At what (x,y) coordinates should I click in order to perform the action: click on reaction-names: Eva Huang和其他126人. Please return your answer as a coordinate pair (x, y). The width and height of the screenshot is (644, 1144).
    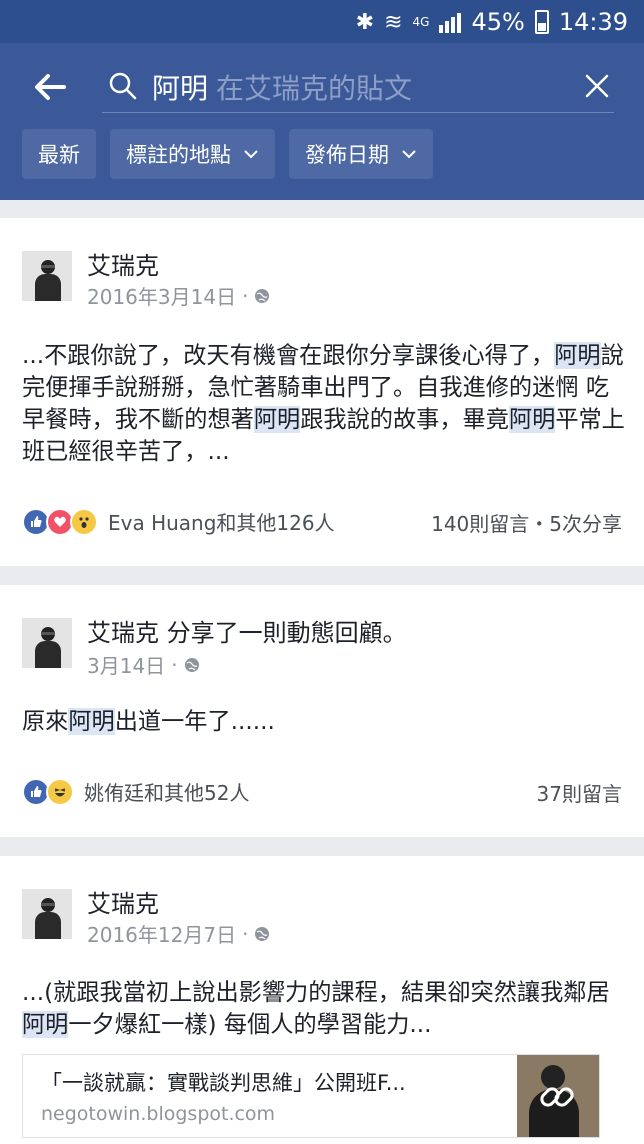
    Looking at the image, I should click on (221, 523).